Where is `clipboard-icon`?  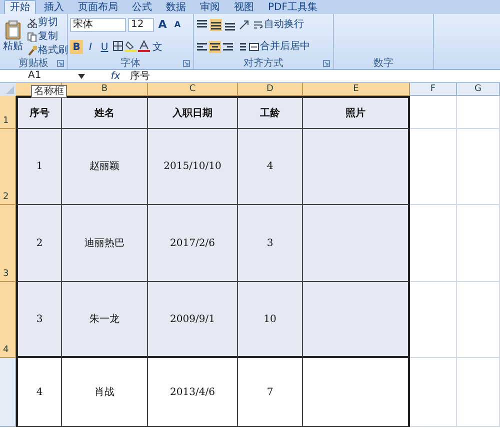
clipboard-icon is located at coordinates (13, 30).